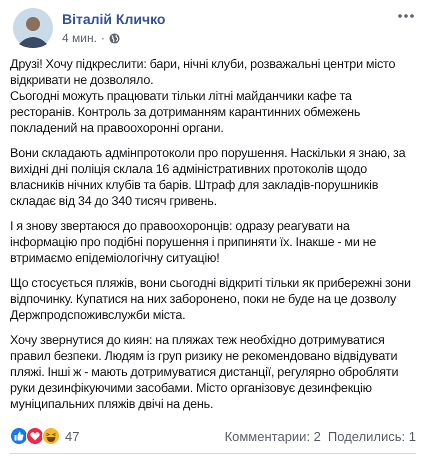 Image resolution: width=426 pixels, height=459 pixels. What do you see at coordinates (72, 436) in the screenshot?
I see `reaction-count: 47` at bounding box center [72, 436].